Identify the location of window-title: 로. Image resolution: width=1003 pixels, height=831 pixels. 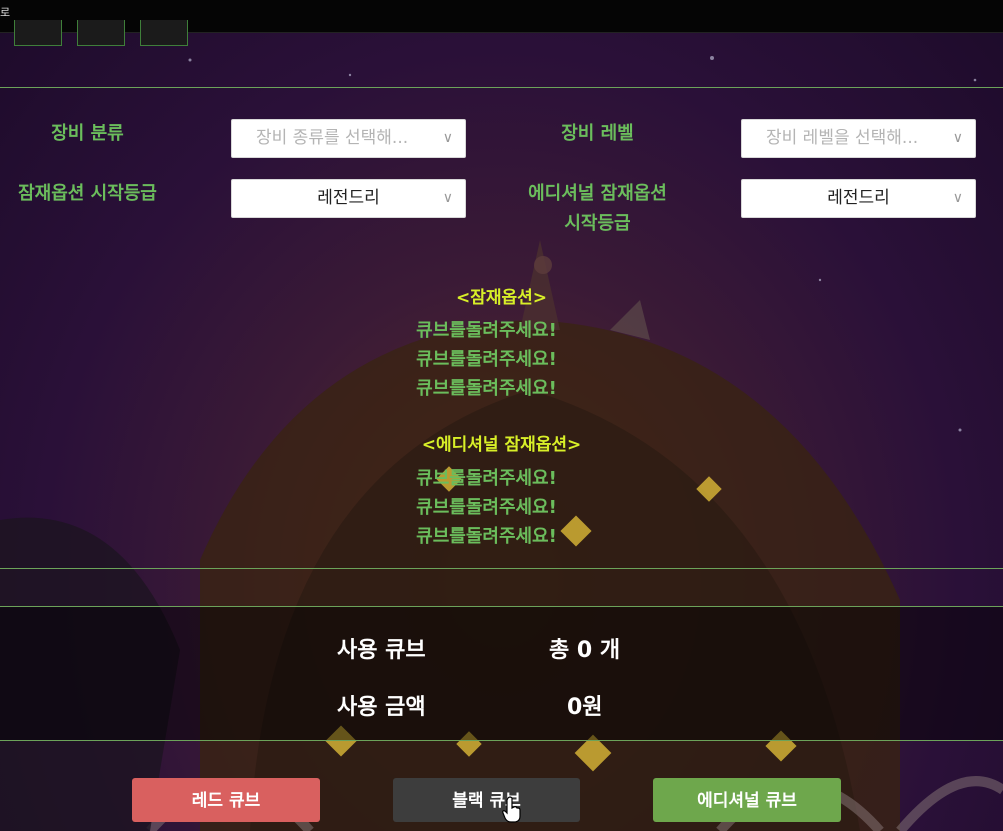
(5, 12).